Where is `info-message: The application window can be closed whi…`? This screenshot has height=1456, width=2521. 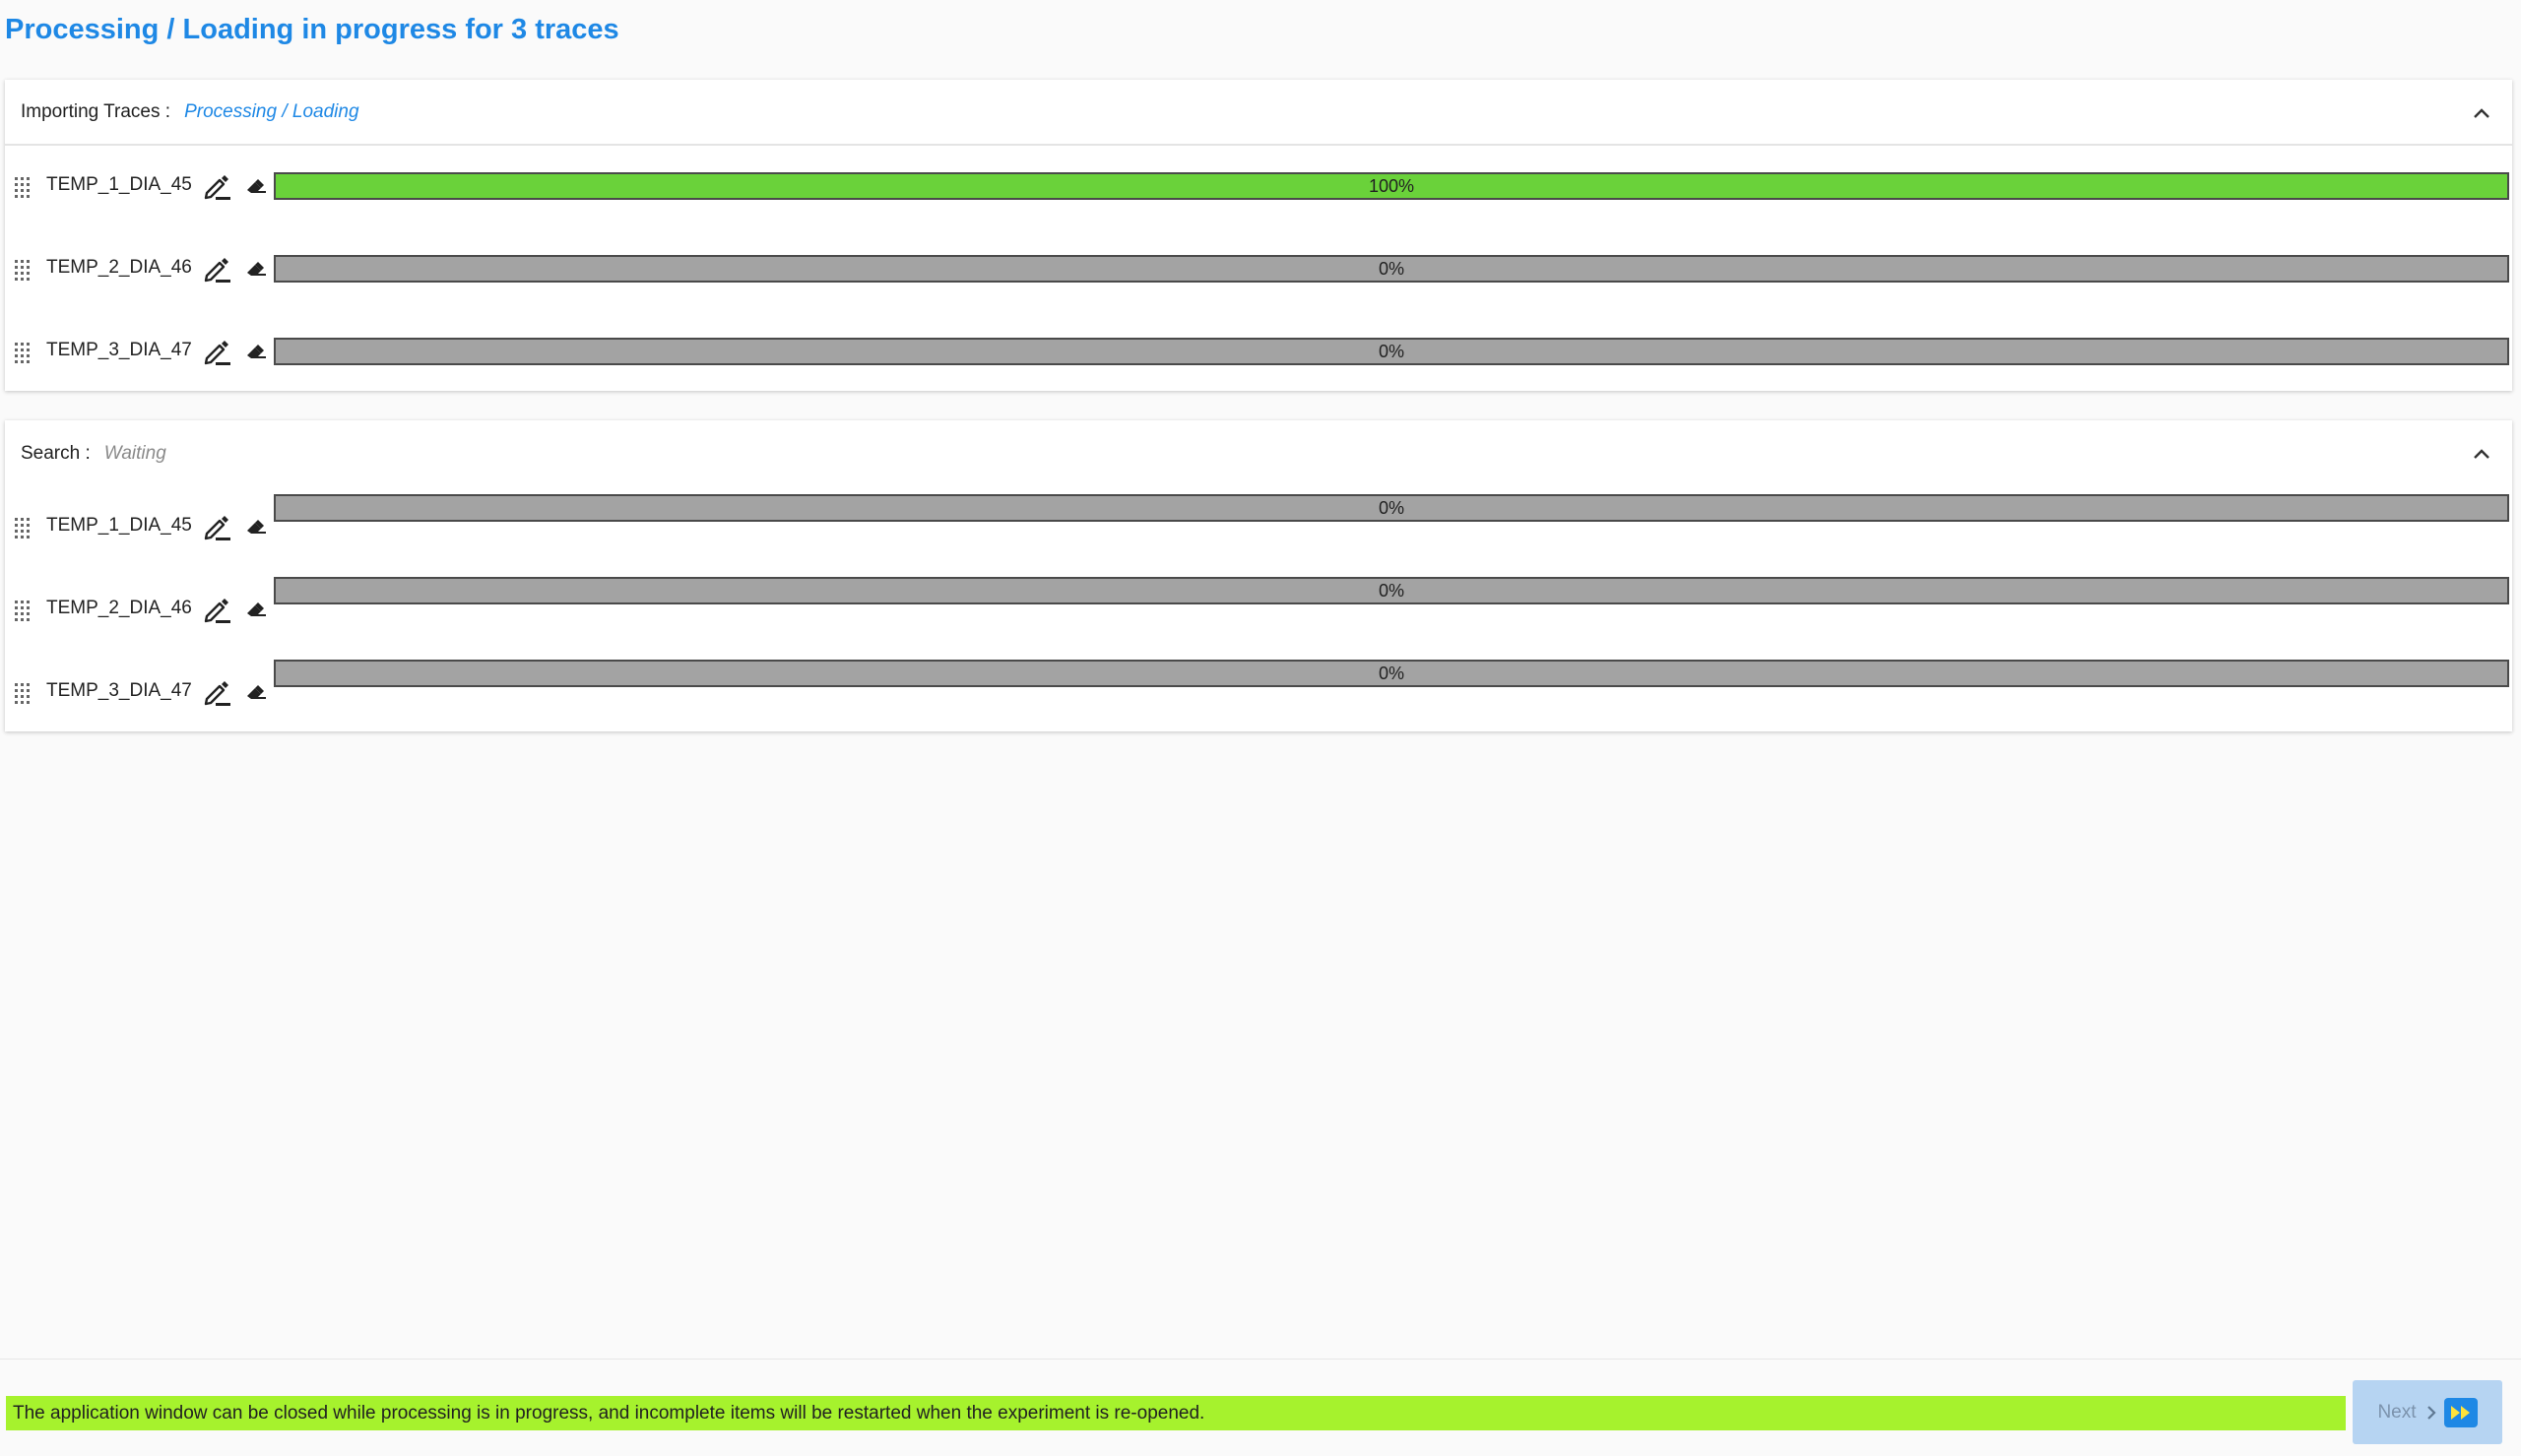
info-message: The application window can be closed whi… is located at coordinates (1176, 1413).